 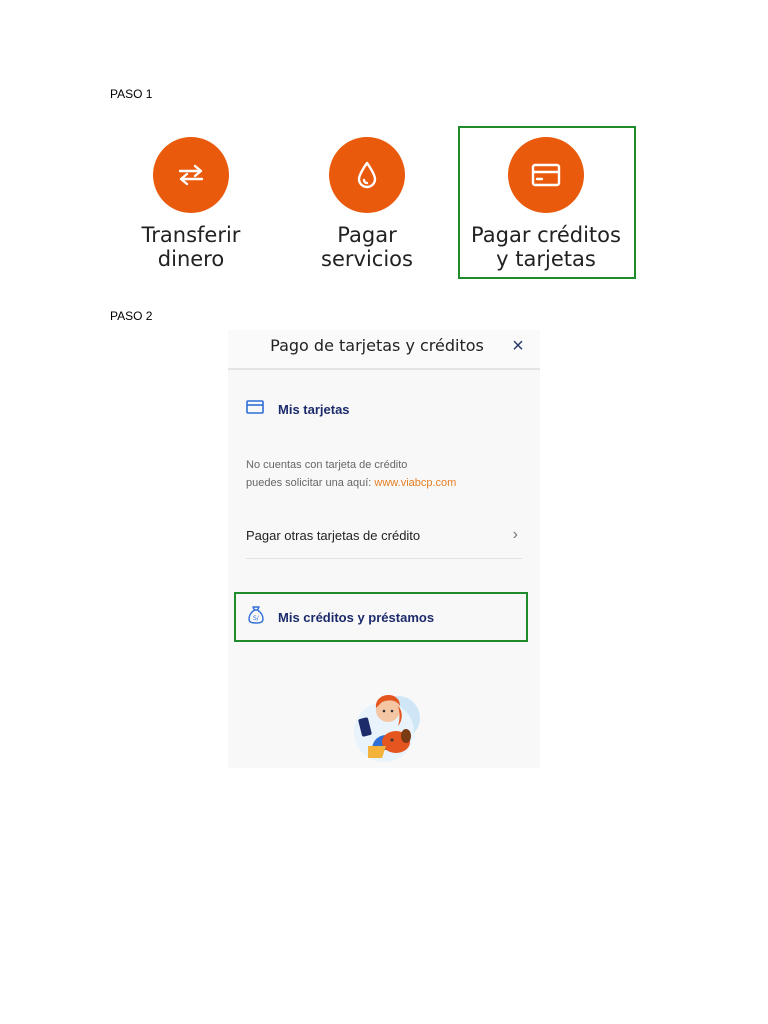 I want to click on my-cards-row: Mis tarjetas, so click(x=298, y=409).